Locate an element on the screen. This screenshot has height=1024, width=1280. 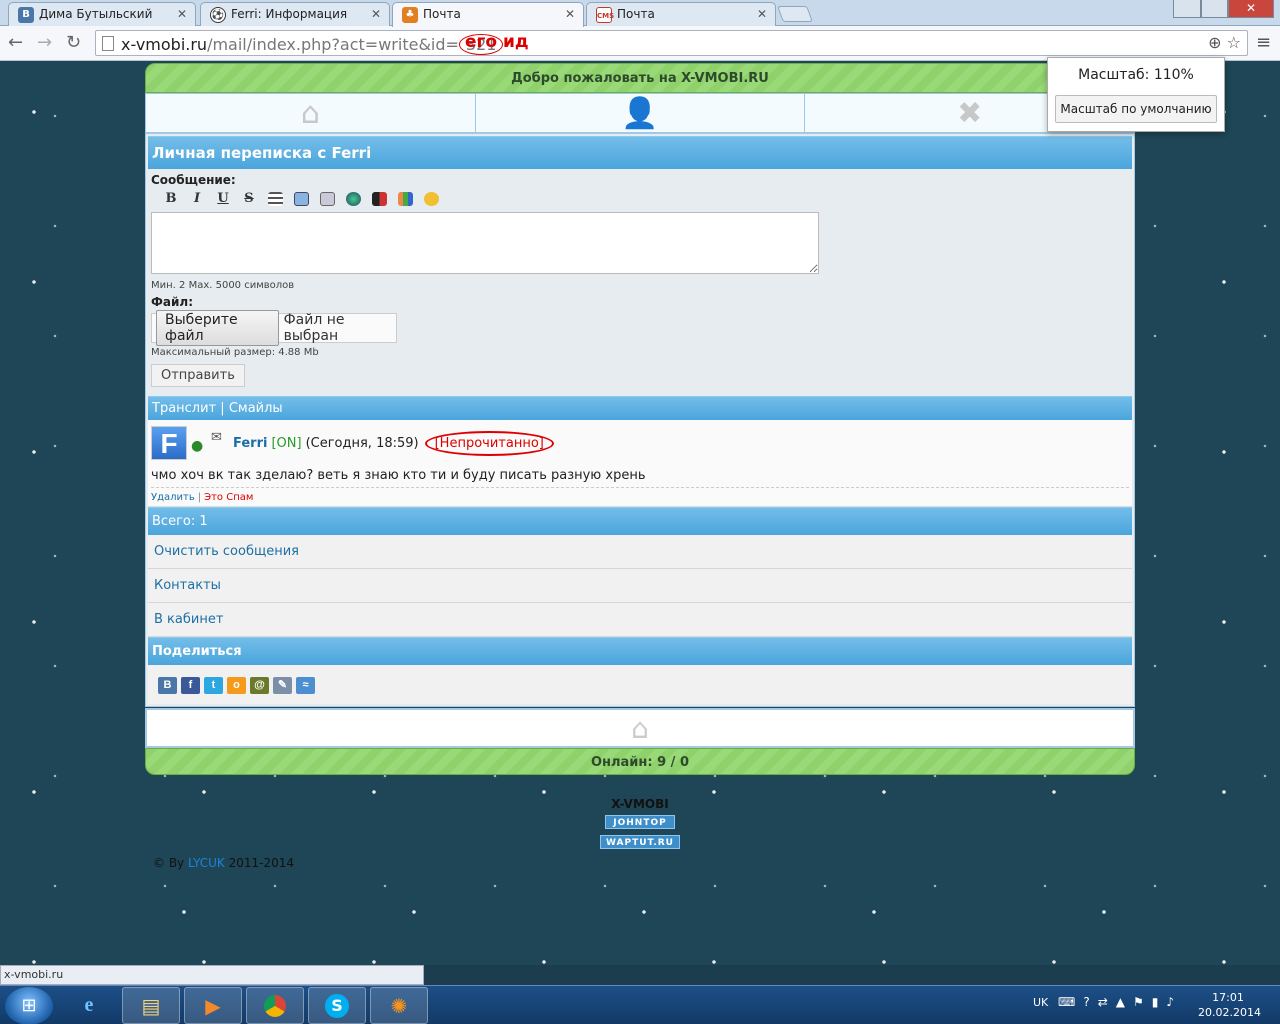
url-host: x-vmobi.ru is located at coordinates (164, 44).